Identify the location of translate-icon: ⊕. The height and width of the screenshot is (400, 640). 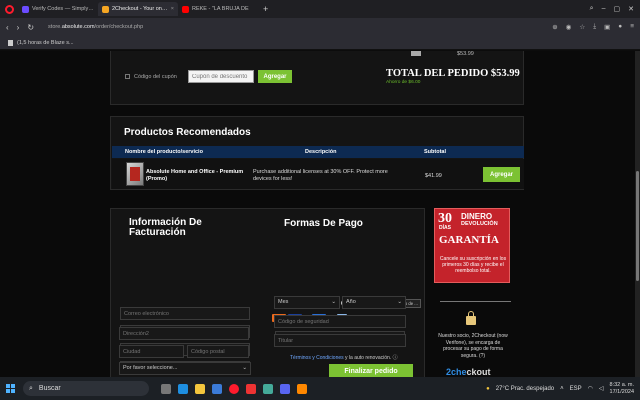
(554, 27).